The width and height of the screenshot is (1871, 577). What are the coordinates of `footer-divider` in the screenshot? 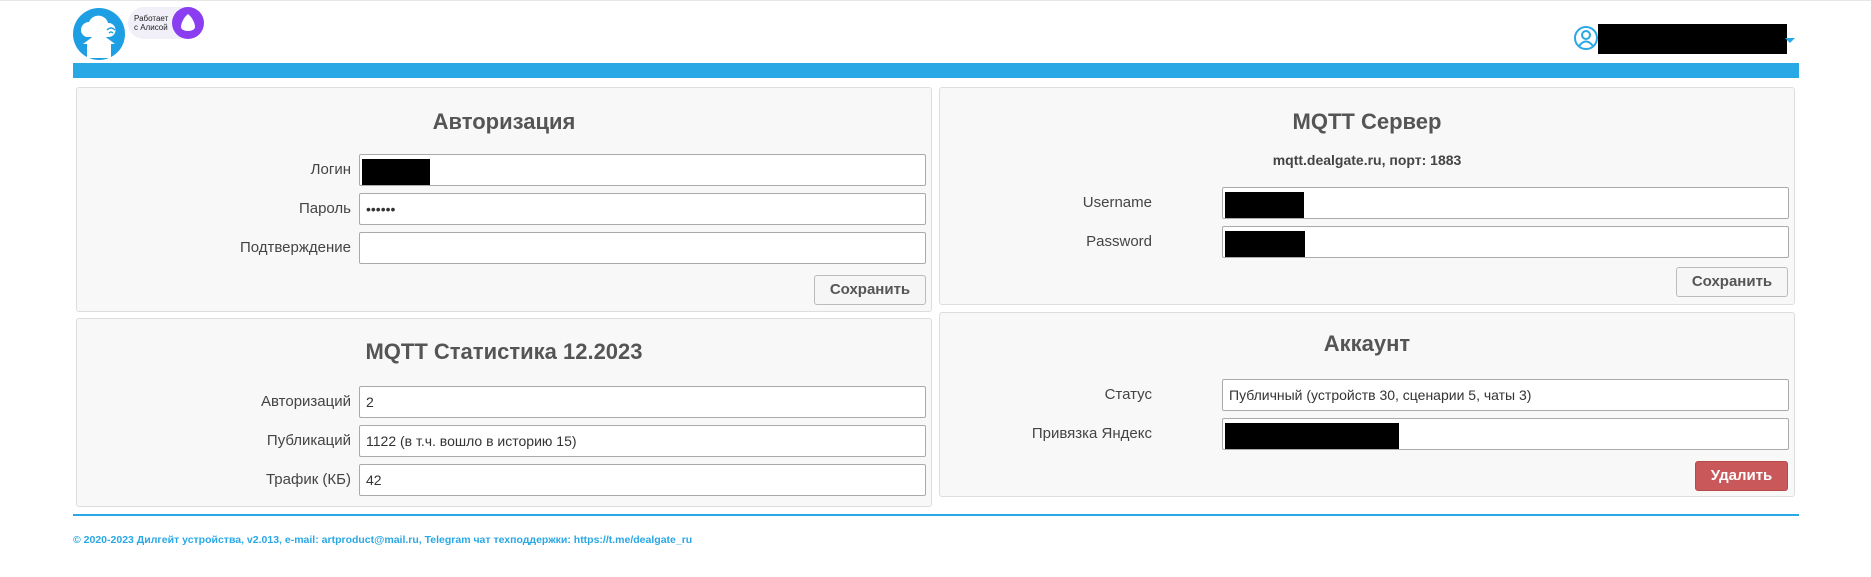 It's located at (936, 515).